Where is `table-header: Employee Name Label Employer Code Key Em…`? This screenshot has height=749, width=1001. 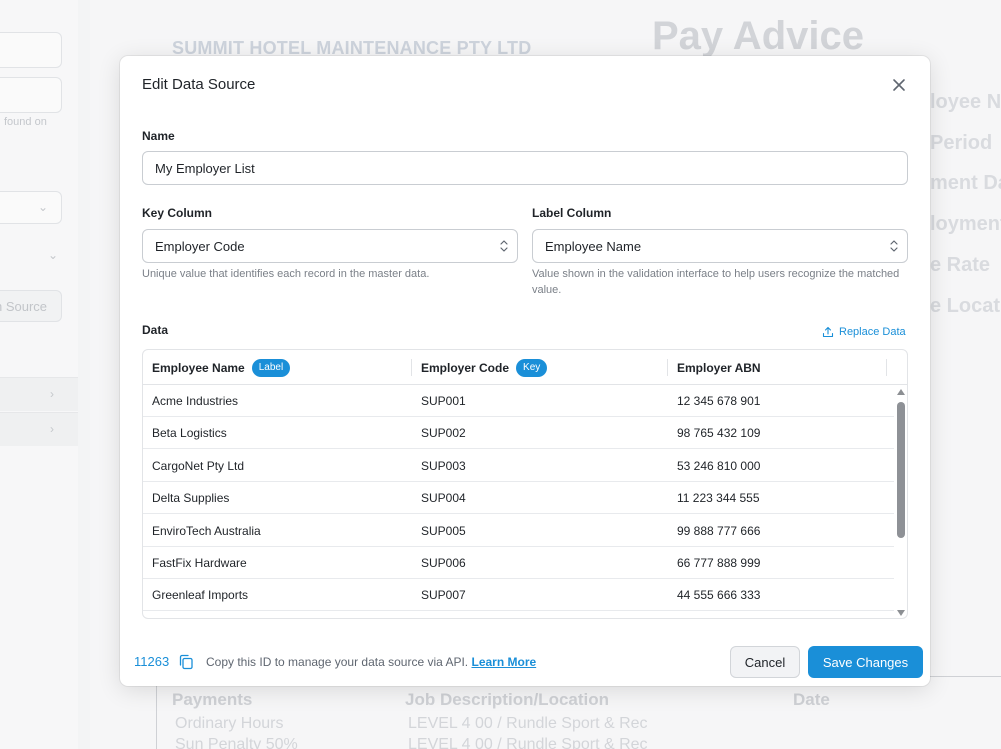
table-header: Employee Name Label Employer Code Key Em… is located at coordinates (525, 367).